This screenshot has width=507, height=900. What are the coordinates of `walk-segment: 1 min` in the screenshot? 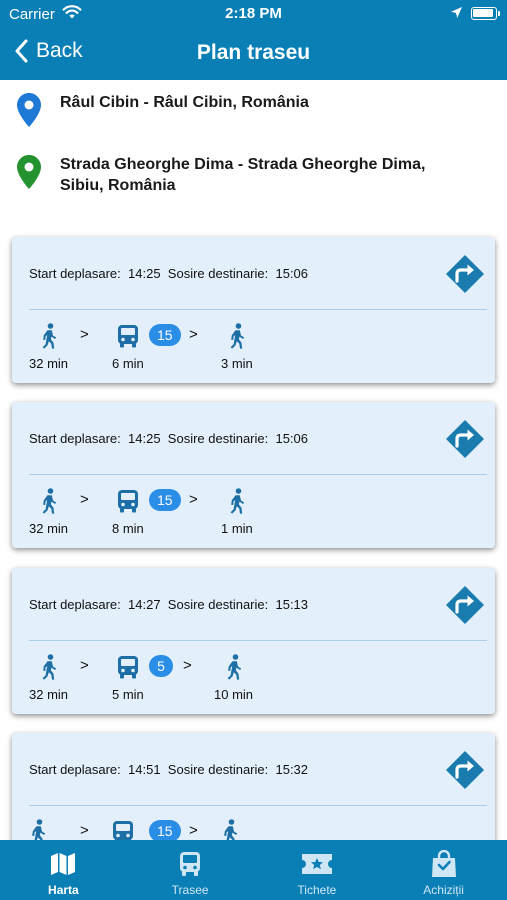 It's located at (237, 511).